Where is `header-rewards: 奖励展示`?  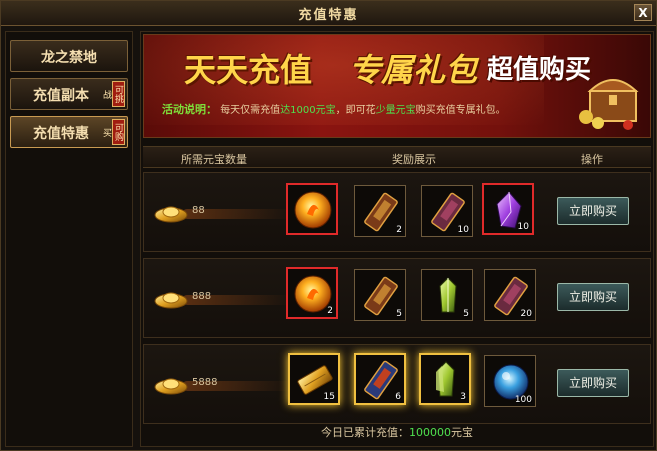
header-rewards: 奖励展示 is located at coordinates (414, 159).